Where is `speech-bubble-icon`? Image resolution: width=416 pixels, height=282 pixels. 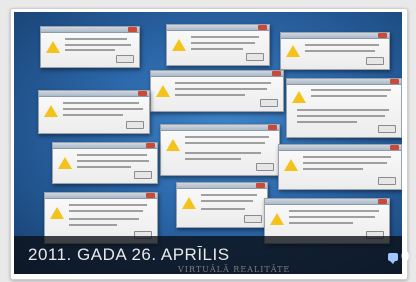 speech-bubble-icon is located at coordinates (393, 258).